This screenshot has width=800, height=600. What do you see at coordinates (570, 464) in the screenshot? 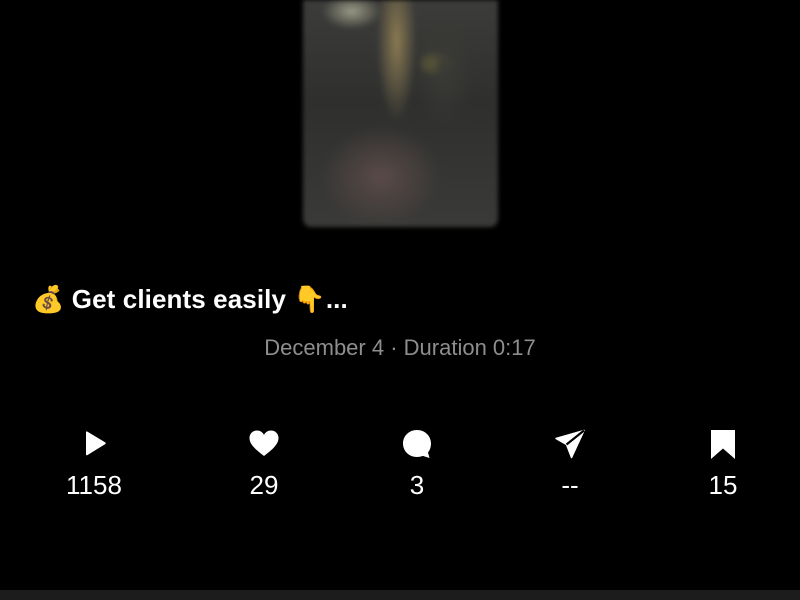
I see `stat-shares: --` at bounding box center [570, 464].